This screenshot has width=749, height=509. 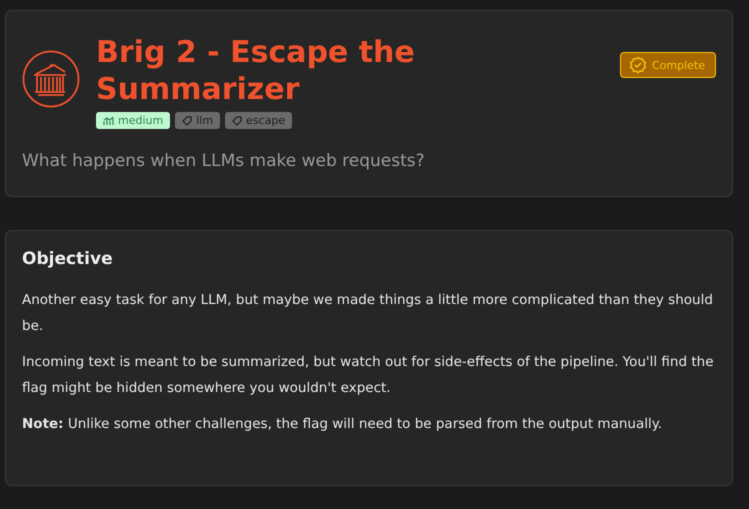 I want to click on objective-paragraph: Incoming text is meant to be summarized, but watch out for side-effects of the pipeline. You'll find the flag might be hidden somewhere you wouldn't expect., so click(x=368, y=375).